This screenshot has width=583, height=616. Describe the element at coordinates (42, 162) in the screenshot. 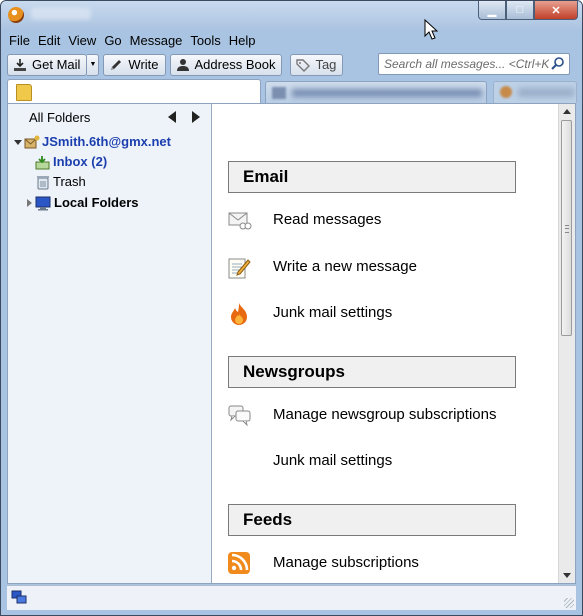

I see `inbox-icon` at that location.